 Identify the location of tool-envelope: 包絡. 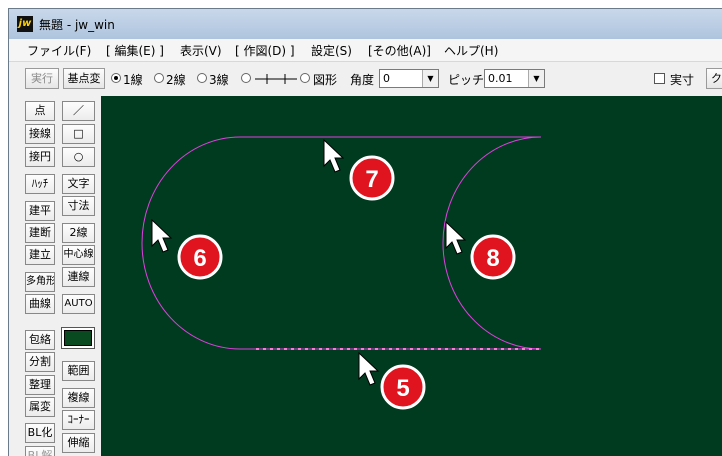
(40, 340).